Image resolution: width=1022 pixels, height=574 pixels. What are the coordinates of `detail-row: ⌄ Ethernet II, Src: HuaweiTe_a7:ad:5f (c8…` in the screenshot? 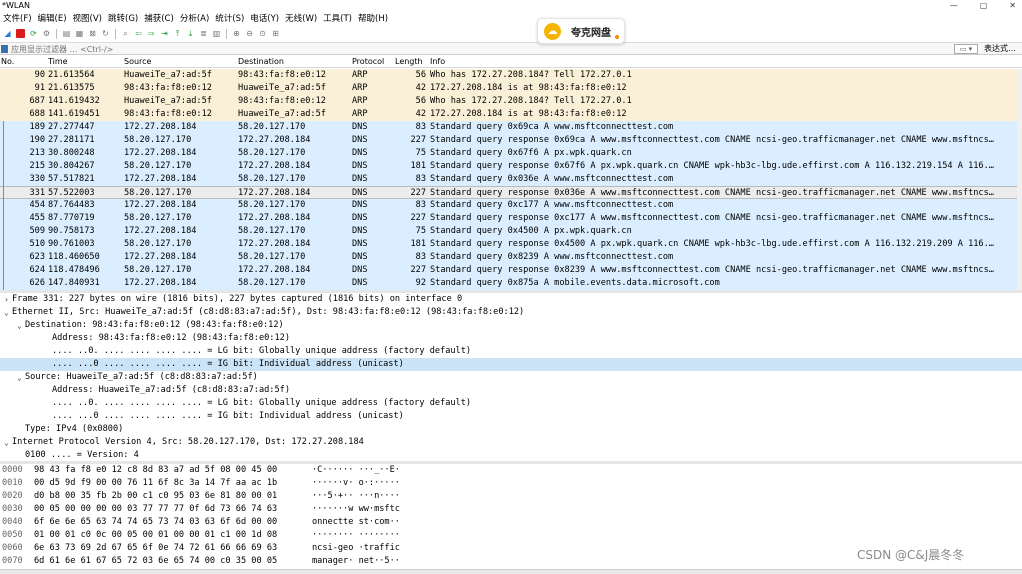 It's located at (511, 312).